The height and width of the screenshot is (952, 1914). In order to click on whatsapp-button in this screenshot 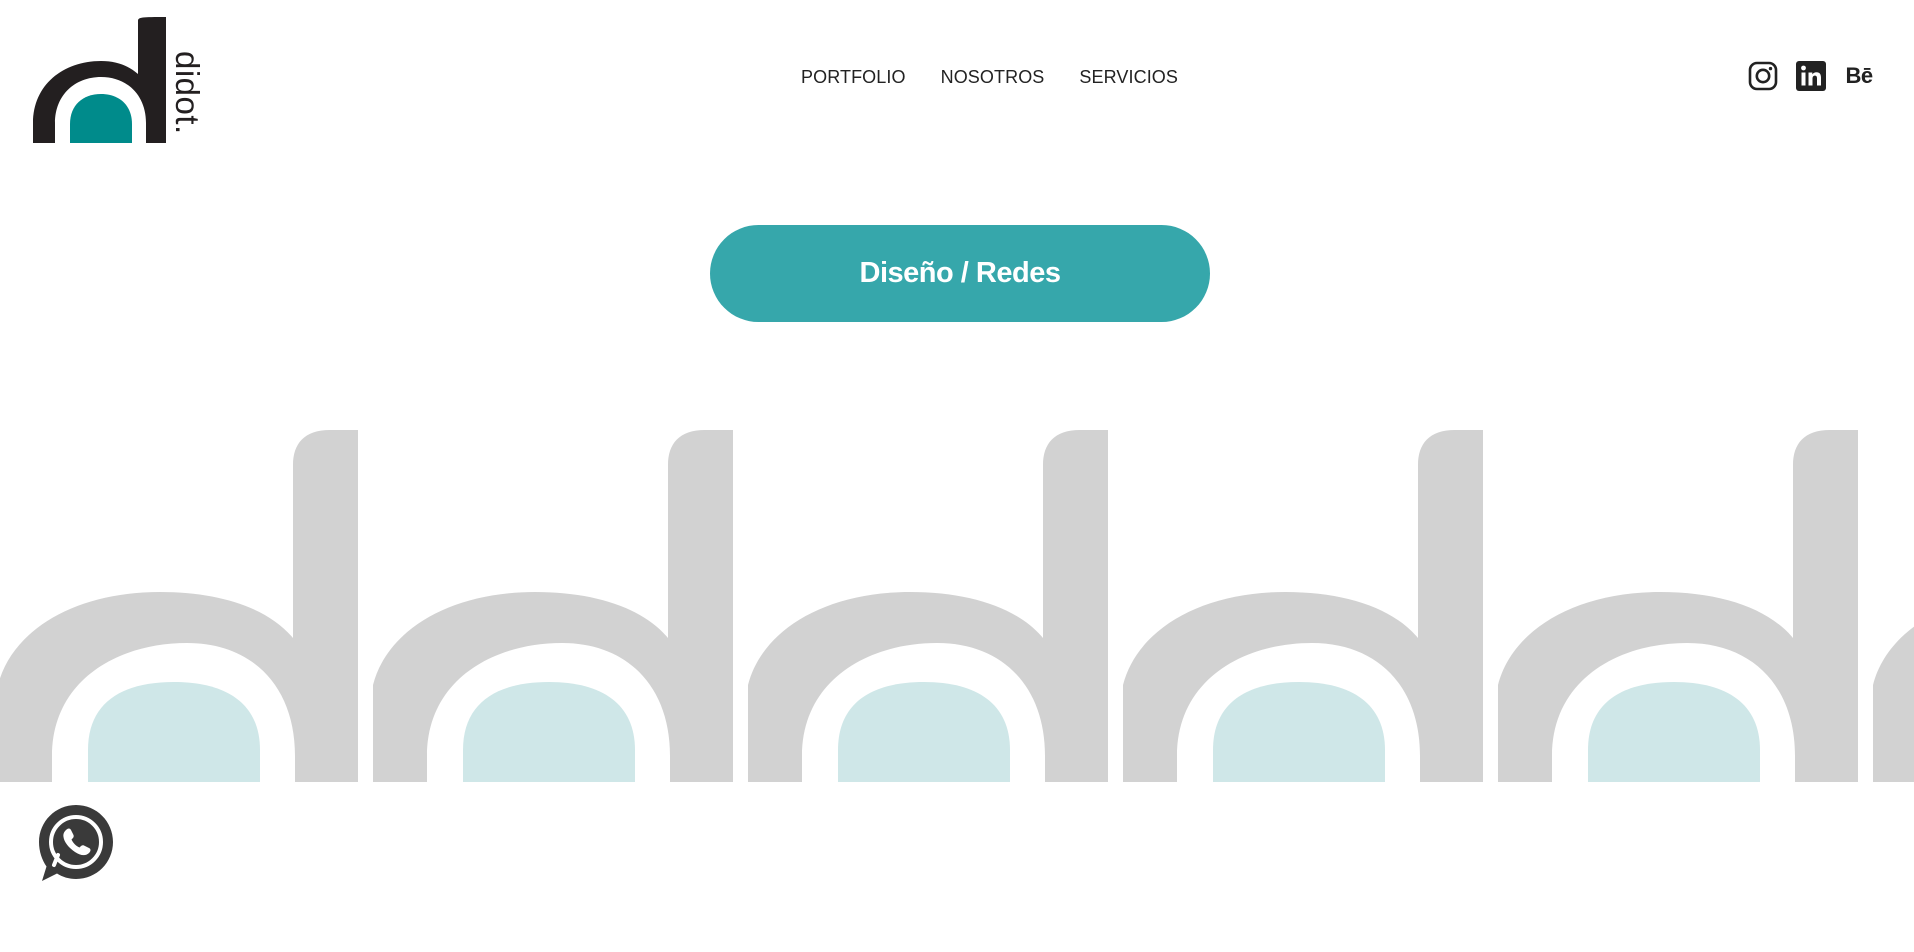, I will do `click(76, 843)`.